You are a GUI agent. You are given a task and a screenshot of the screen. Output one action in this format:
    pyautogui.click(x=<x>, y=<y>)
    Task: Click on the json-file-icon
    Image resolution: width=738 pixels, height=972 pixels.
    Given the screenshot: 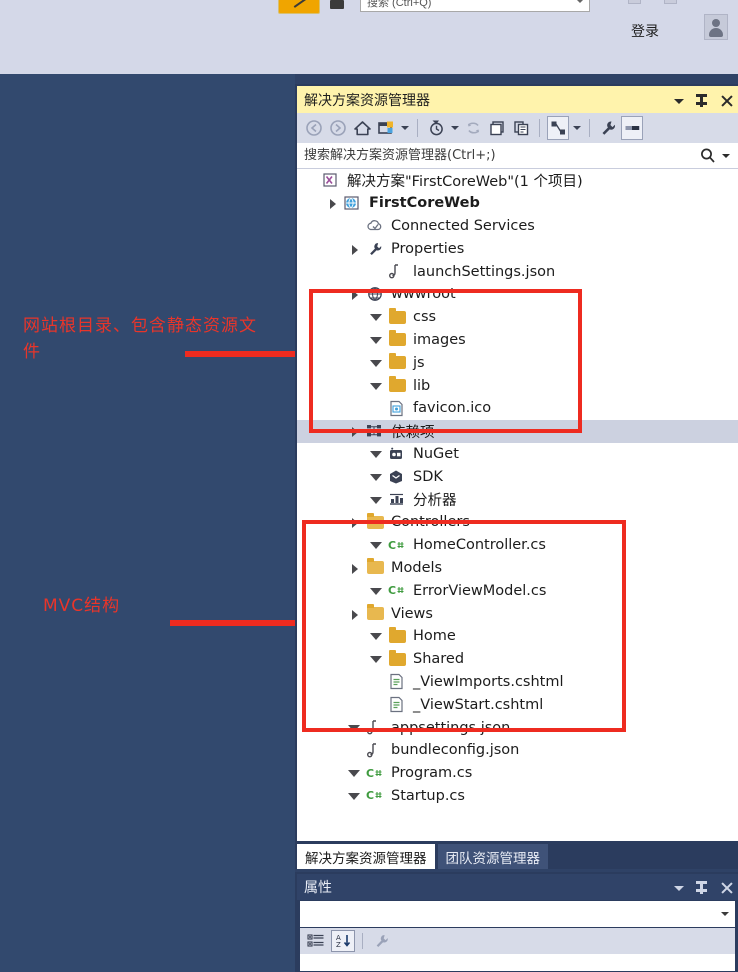 What is the action you would take?
    pyautogui.click(x=375, y=750)
    